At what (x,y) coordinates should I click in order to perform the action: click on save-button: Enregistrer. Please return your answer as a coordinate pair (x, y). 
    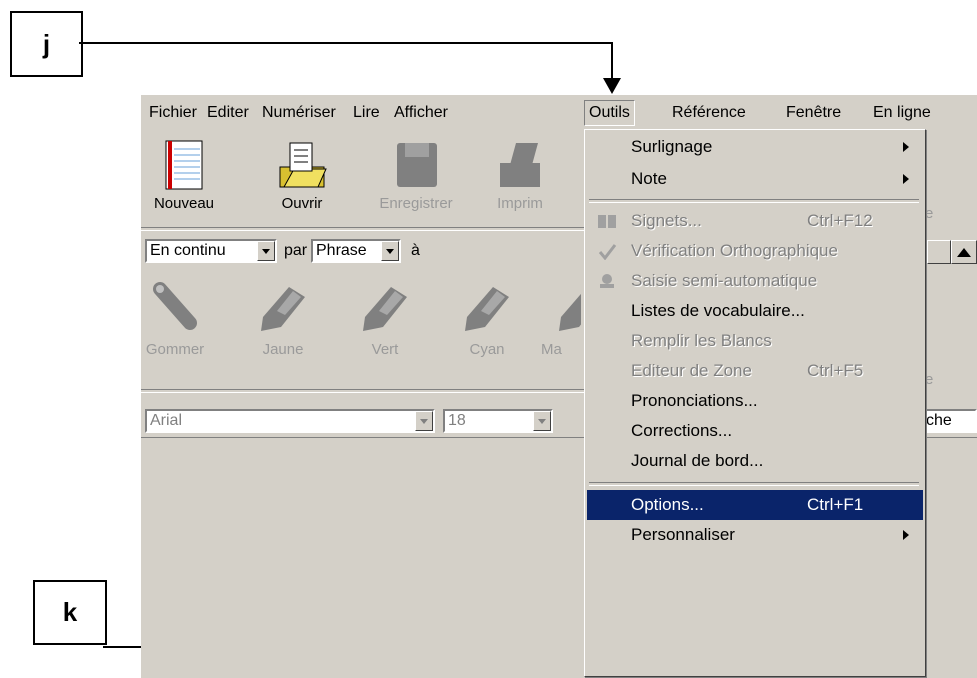
    Looking at the image, I should click on (416, 175).